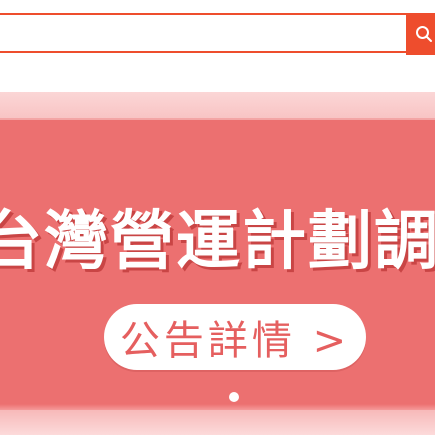 The height and width of the screenshot is (435, 435). What do you see at coordinates (424, 34) in the screenshot?
I see `search-icon` at bounding box center [424, 34].